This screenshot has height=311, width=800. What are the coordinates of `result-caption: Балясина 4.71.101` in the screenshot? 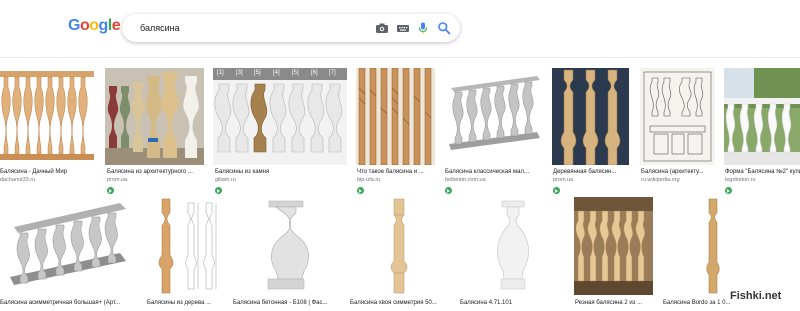 It's located at (513, 303).